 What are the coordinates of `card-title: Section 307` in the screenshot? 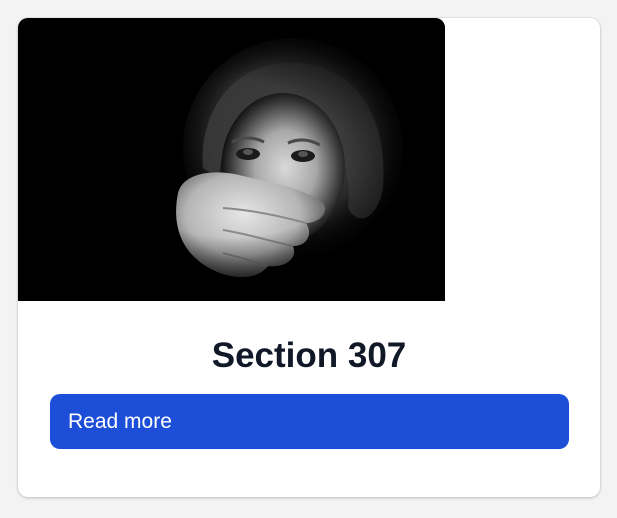 It's located at (309, 355).